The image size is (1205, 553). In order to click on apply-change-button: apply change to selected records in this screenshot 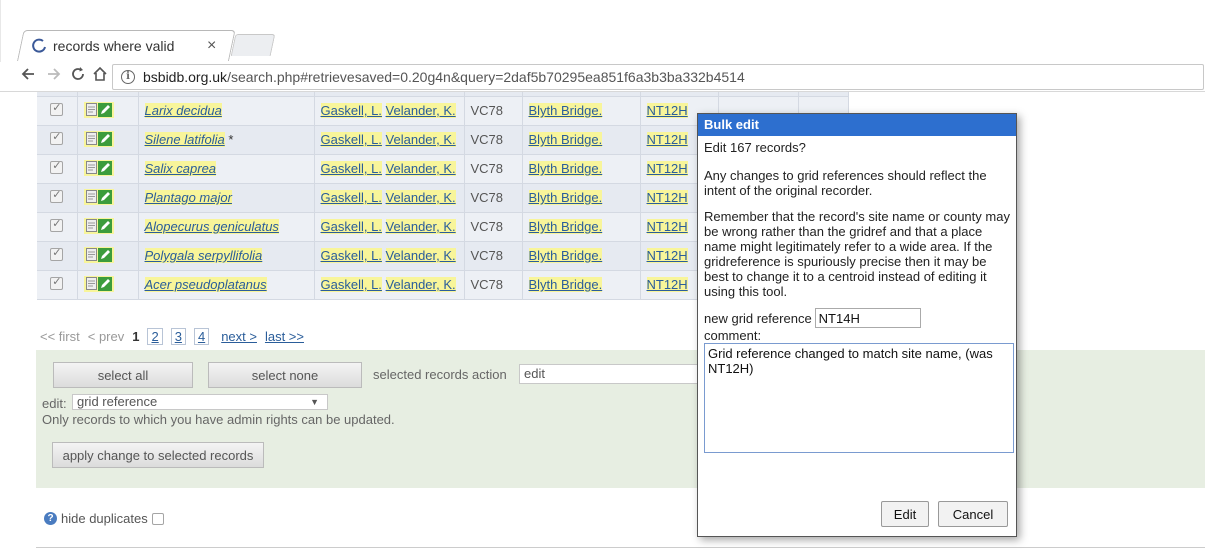, I will do `click(158, 455)`.